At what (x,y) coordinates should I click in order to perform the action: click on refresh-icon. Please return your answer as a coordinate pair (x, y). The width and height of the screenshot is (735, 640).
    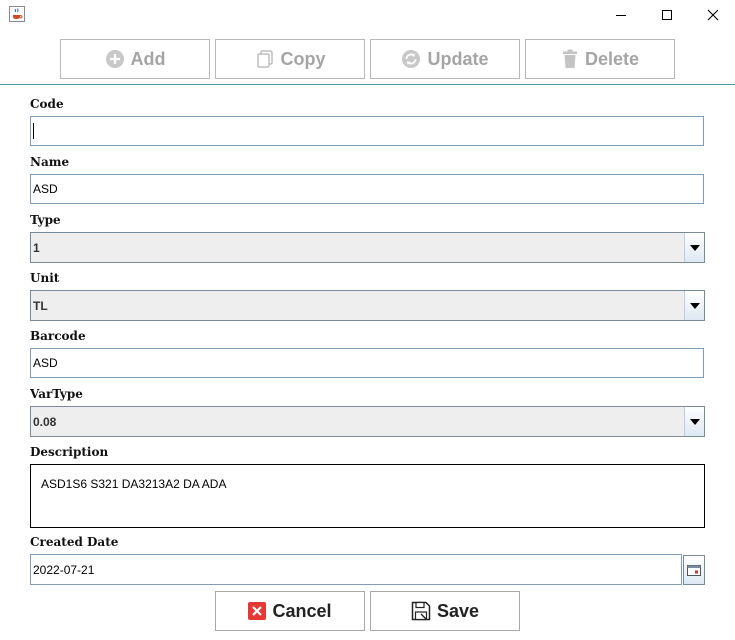
    Looking at the image, I should click on (411, 59).